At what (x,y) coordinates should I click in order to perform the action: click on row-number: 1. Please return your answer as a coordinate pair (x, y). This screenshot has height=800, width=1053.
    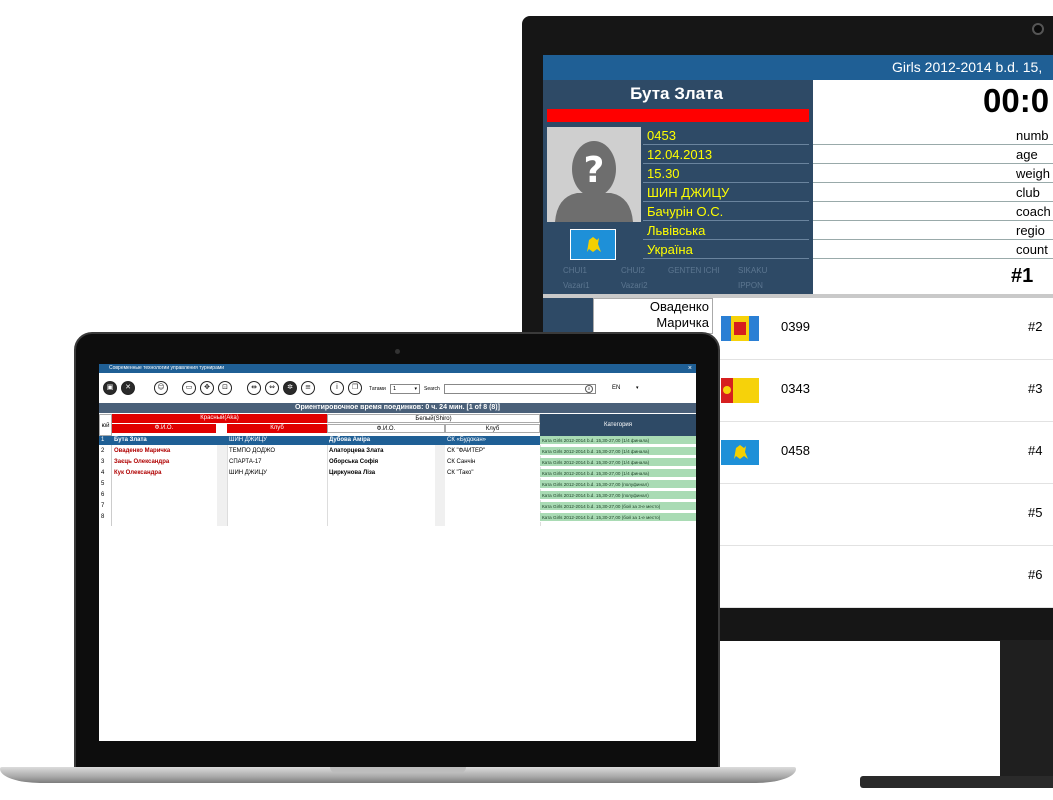
    Looking at the image, I should click on (103, 440).